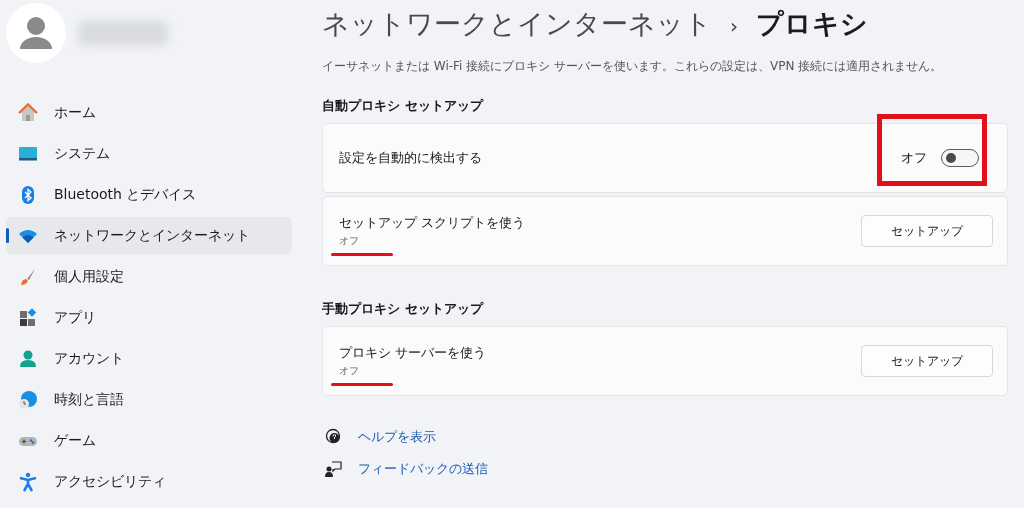 The image size is (1024, 508). What do you see at coordinates (149, 153) in the screenshot?
I see `sidebar-item: システム` at bounding box center [149, 153].